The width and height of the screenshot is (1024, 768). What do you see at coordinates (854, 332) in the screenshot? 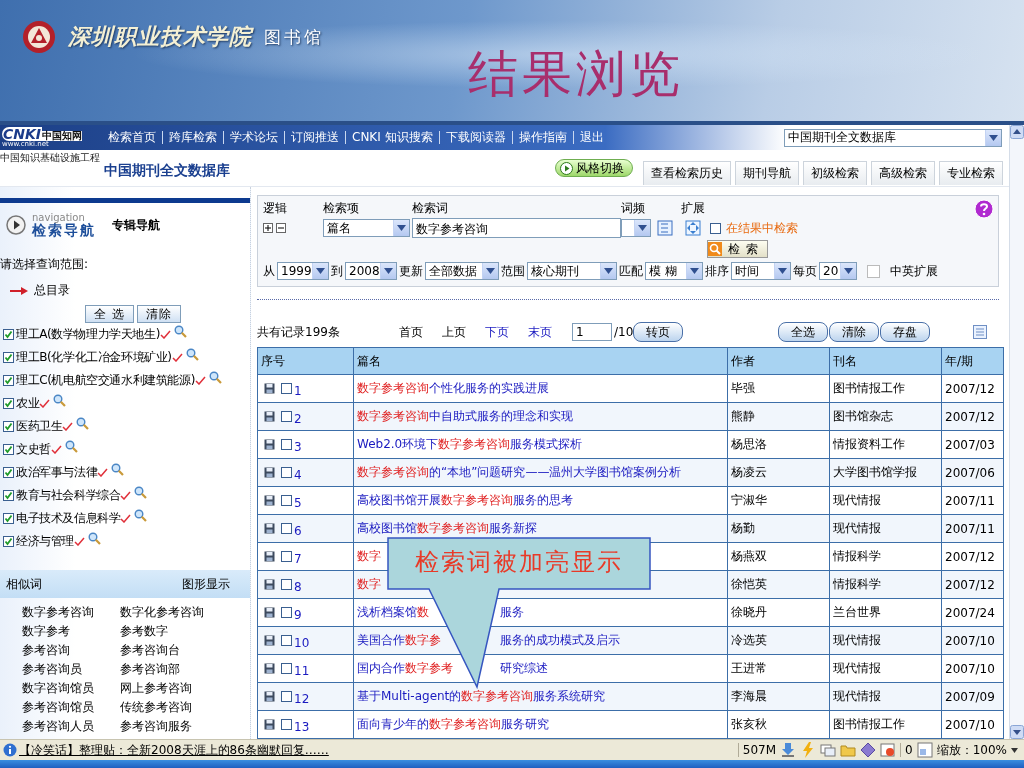
I see `action-button: 清除` at bounding box center [854, 332].